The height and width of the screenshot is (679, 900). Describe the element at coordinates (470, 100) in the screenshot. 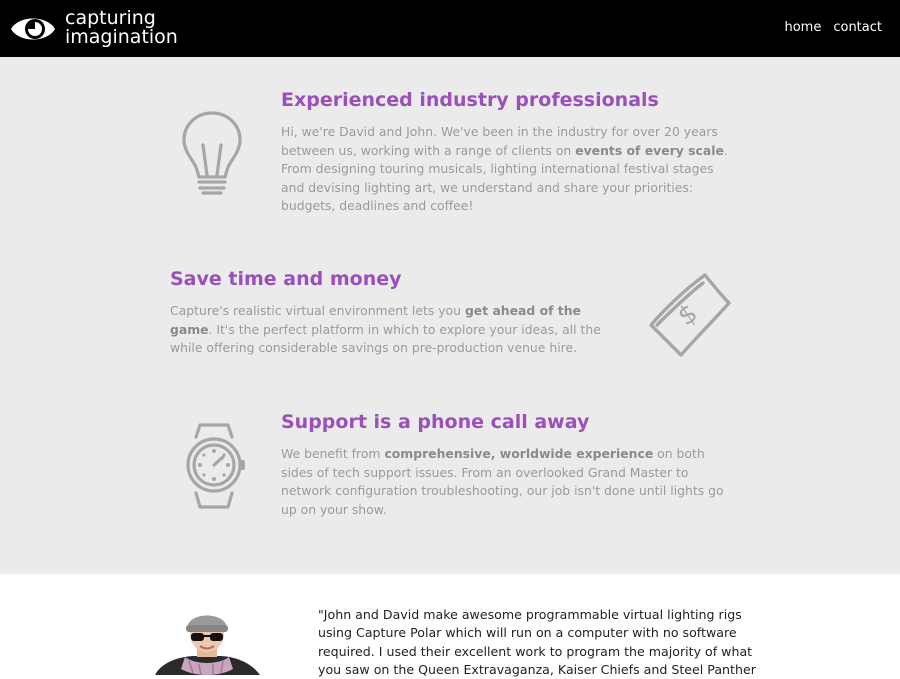

I see `feature-title: Experienced industry professionals` at that location.